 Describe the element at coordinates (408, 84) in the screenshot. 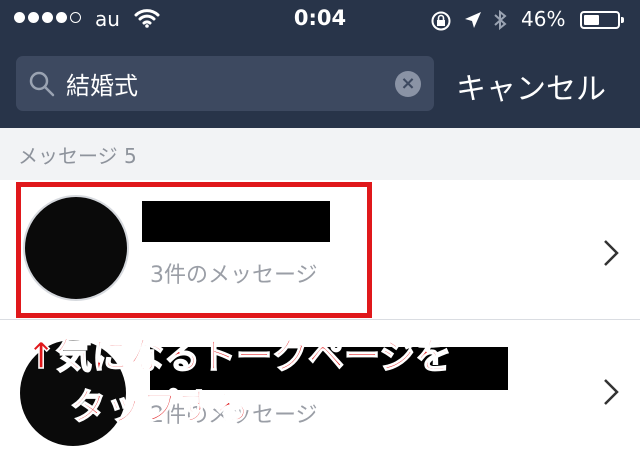

I see `clear-search-icon: ×` at that location.